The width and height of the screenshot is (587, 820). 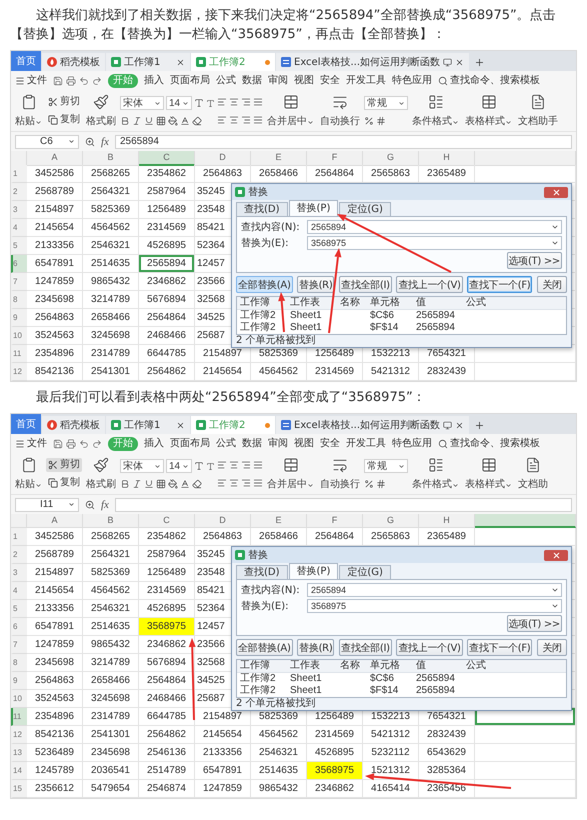 What do you see at coordinates (533, 474) in the screenshot?
I see `document-assistant-button: 文档助` at bounding box center [533, 474].